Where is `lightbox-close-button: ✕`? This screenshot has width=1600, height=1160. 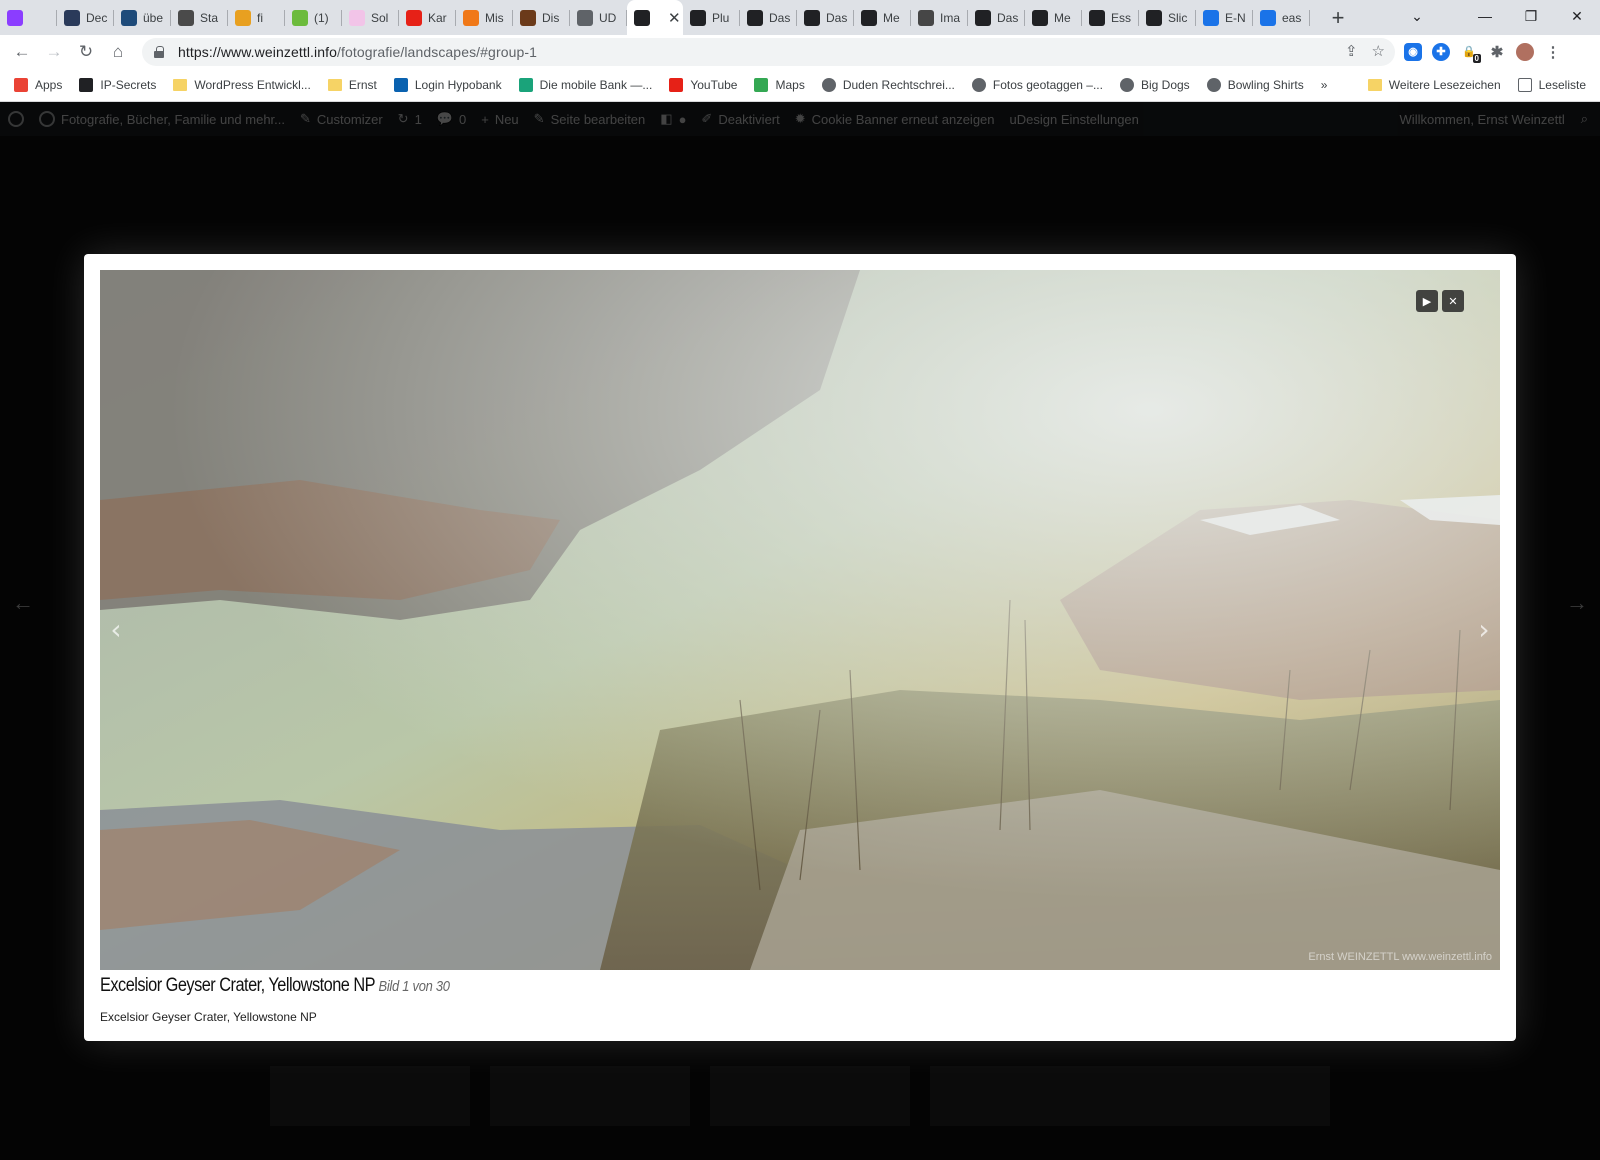
lightbox-close-button: ✕ is located at coordinates (1453, 301).